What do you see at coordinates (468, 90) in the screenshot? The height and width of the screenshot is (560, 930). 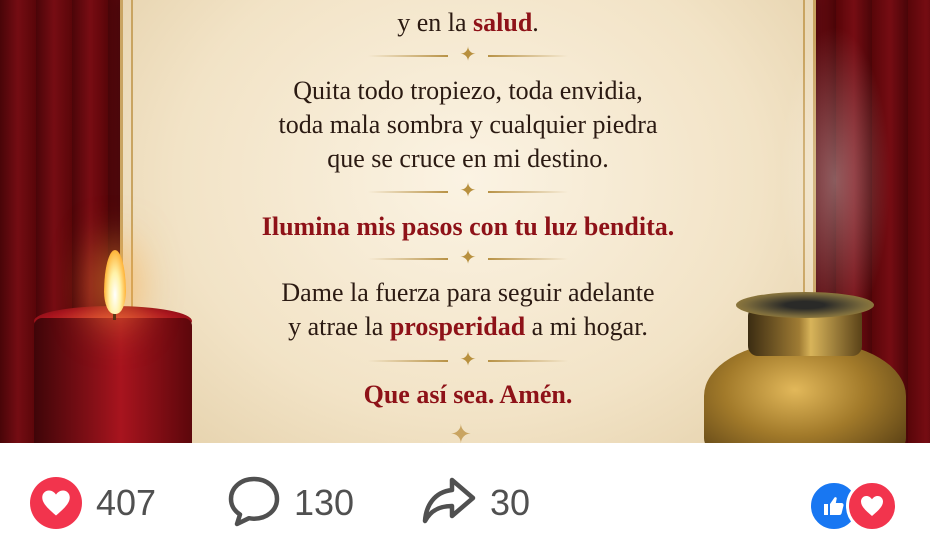 I see `prayer-line-2: Quita todo tropiezo, toda envidia,` at bounding box center [468, 90].